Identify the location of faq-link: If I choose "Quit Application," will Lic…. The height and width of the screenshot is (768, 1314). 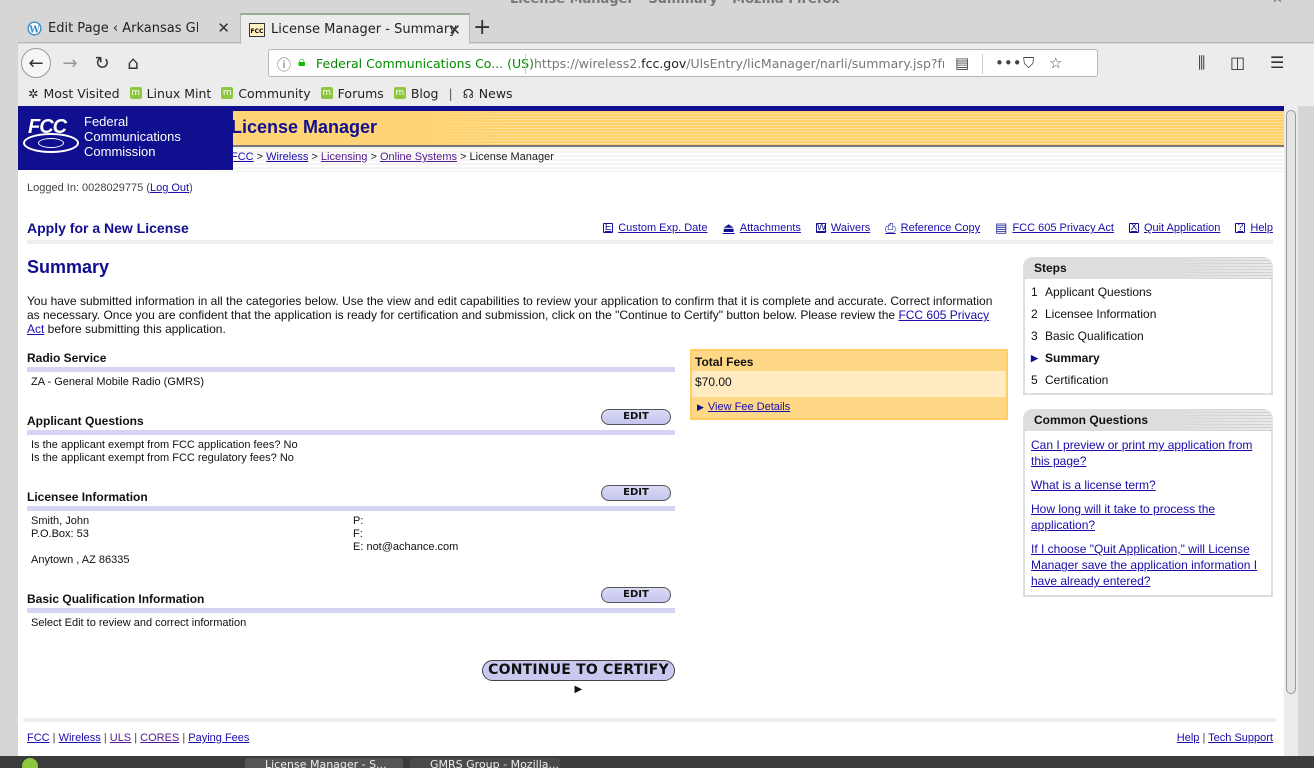
(1148, 565).